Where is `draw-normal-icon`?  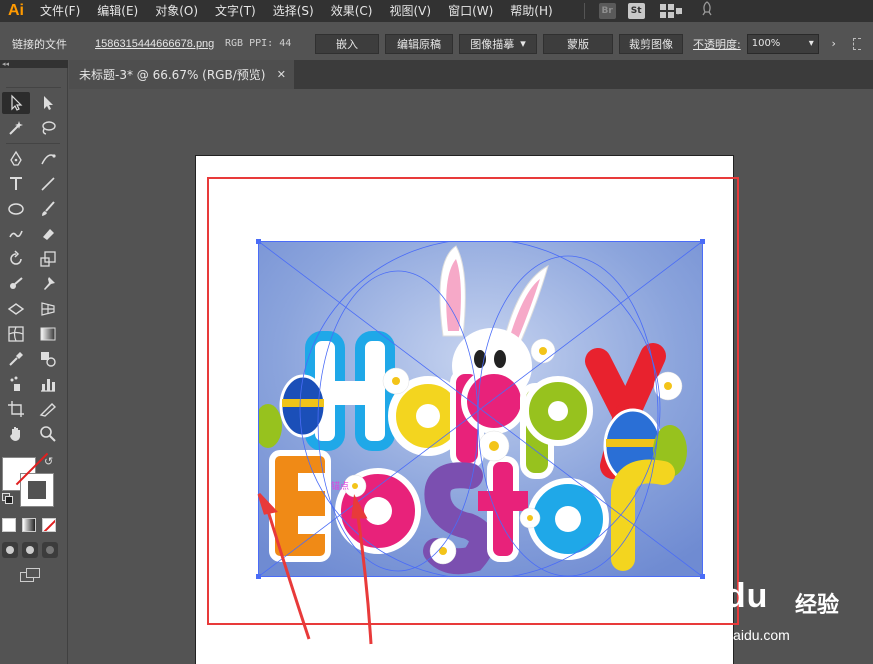
draw-normal-icon is located at coordinates (10, 550).